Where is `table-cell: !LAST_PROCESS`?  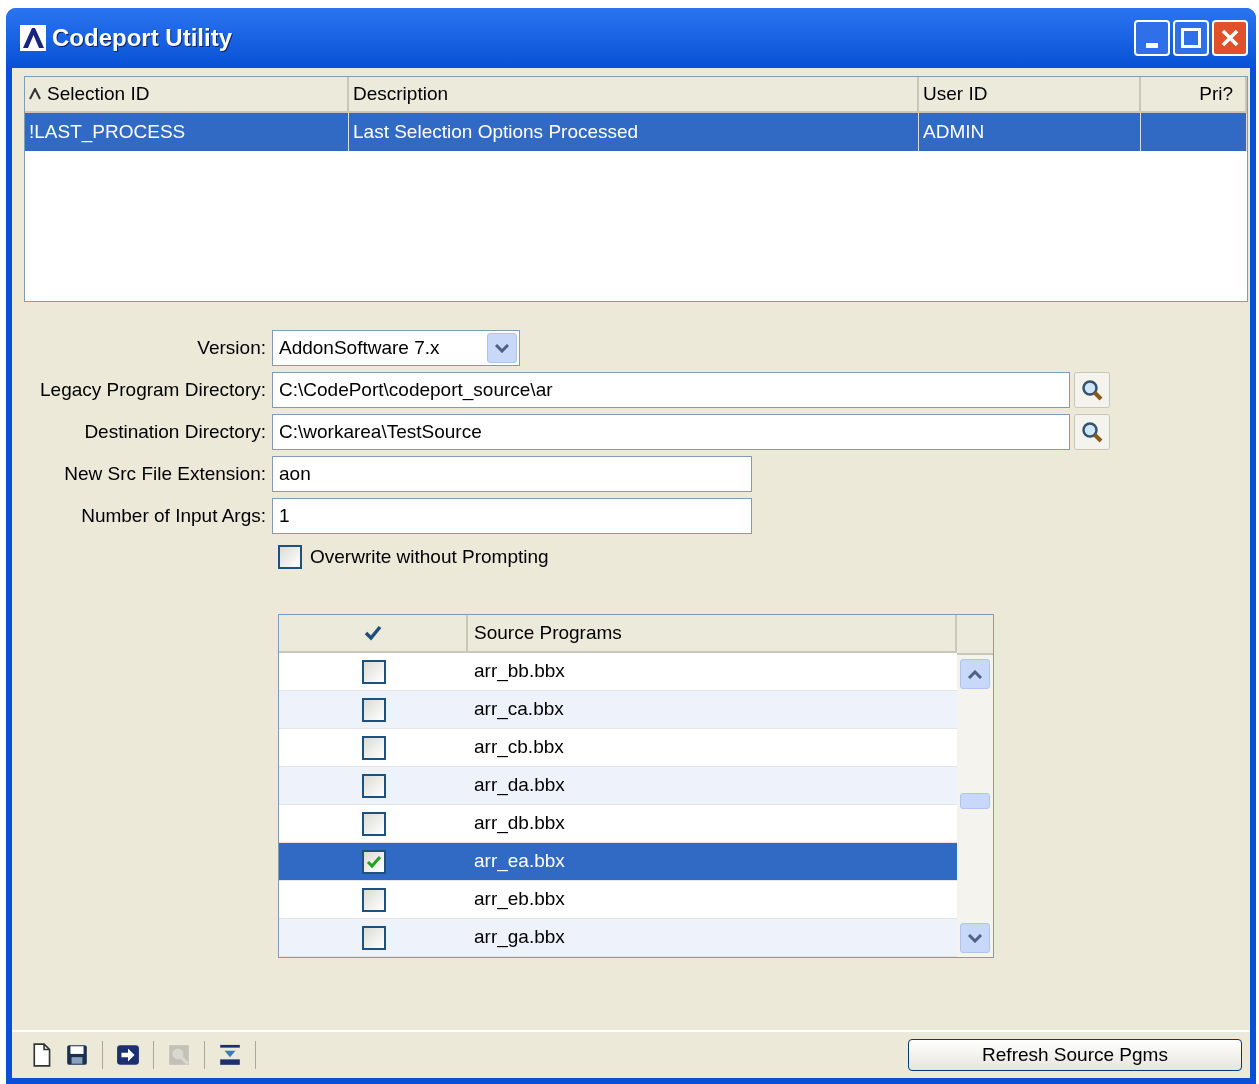
table-cell: !LAST_PROCESS is located at coordinates (187, 132).